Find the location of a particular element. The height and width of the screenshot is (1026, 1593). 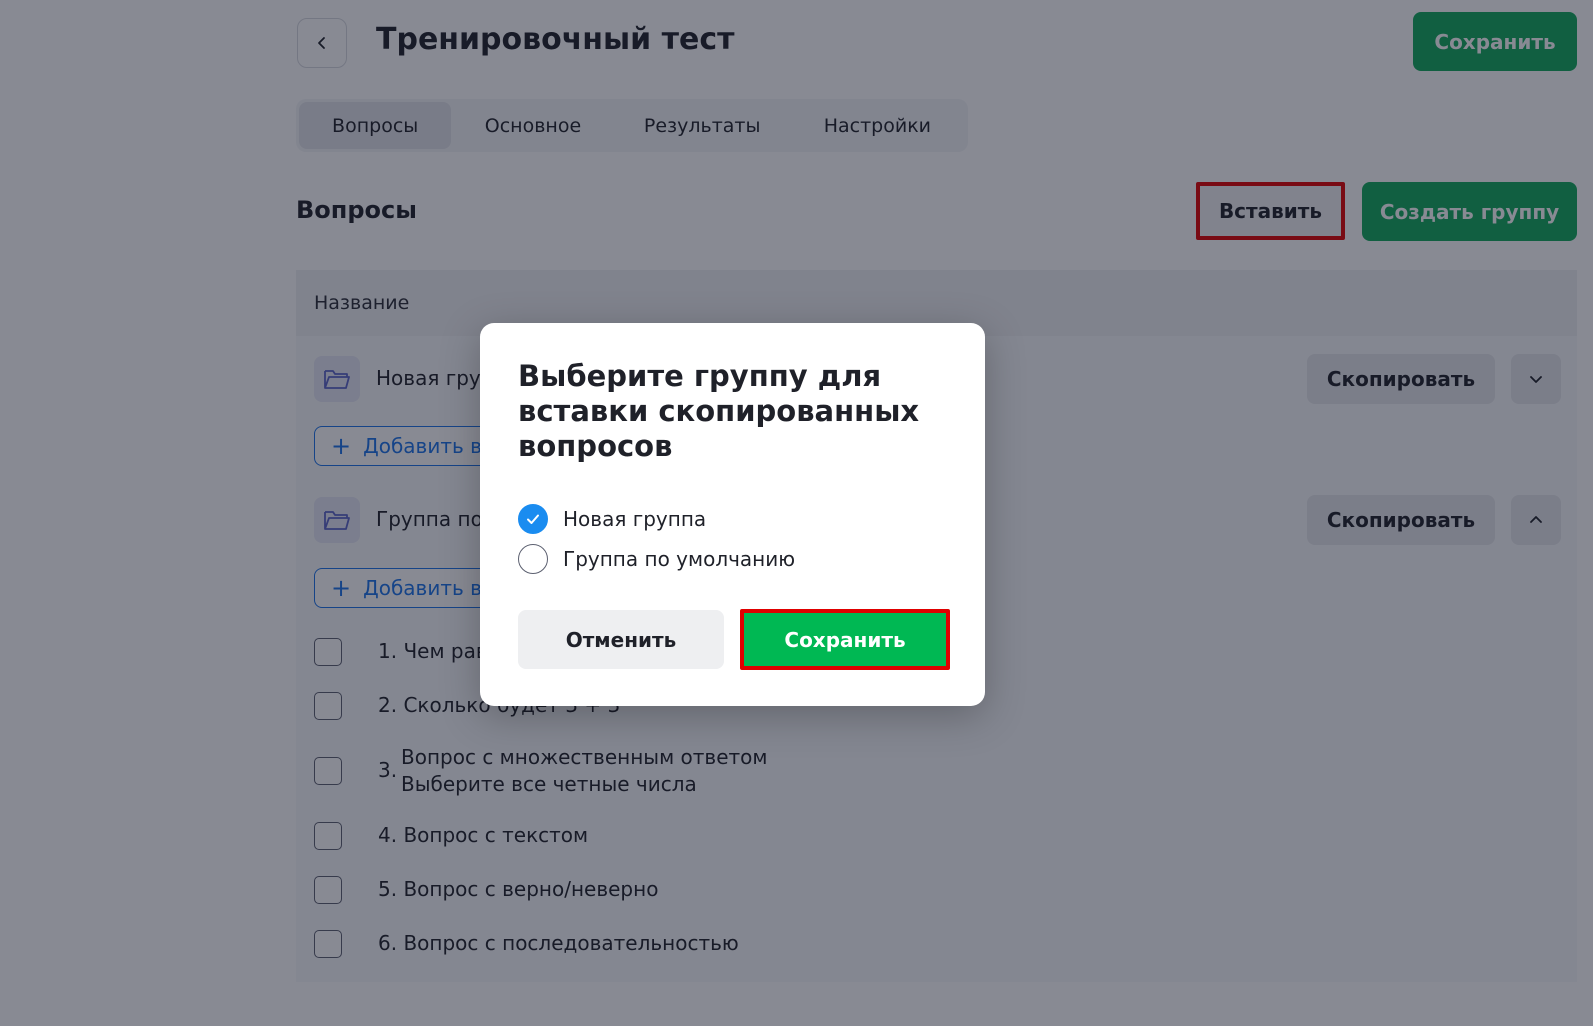

check-icon is located at coordinates (533, 519).